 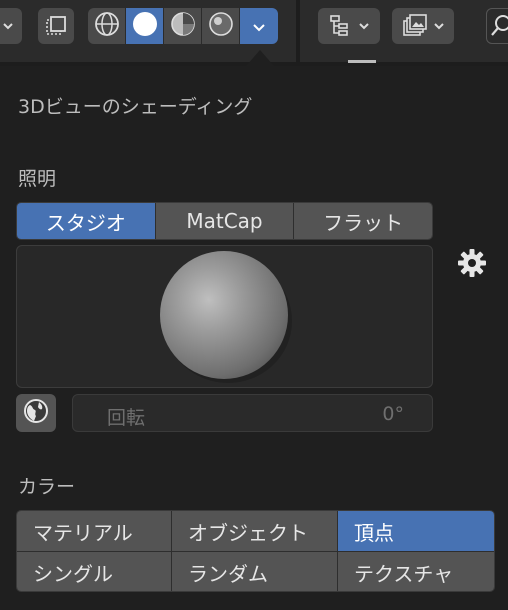 What do you see at coordinates (126, 418) in the screenshot?
I see `rotation-label: 回転` at bounding box center [126, 418].